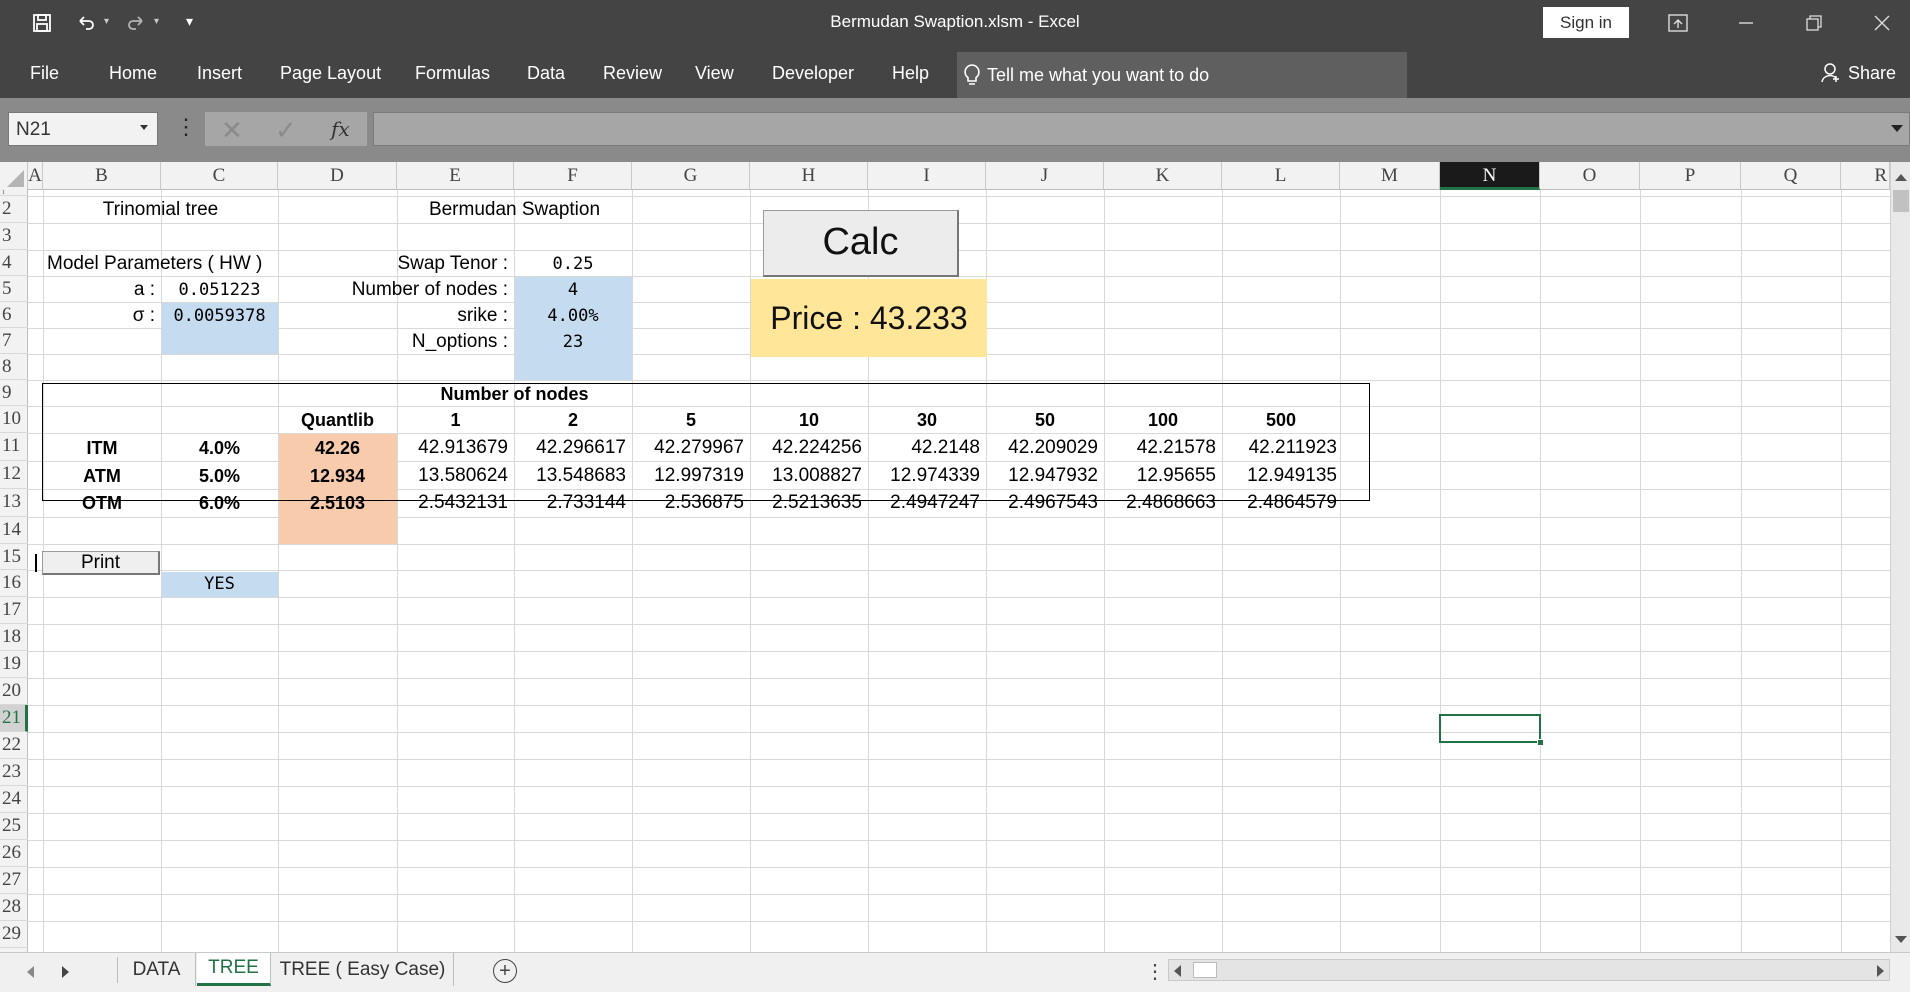 This screenshot has width=1910, height=992. What do you see at coordinates (1281, 503) in the screenshot?
I see `result-cell: 2.4864579` at bounding box center [1281, 503].